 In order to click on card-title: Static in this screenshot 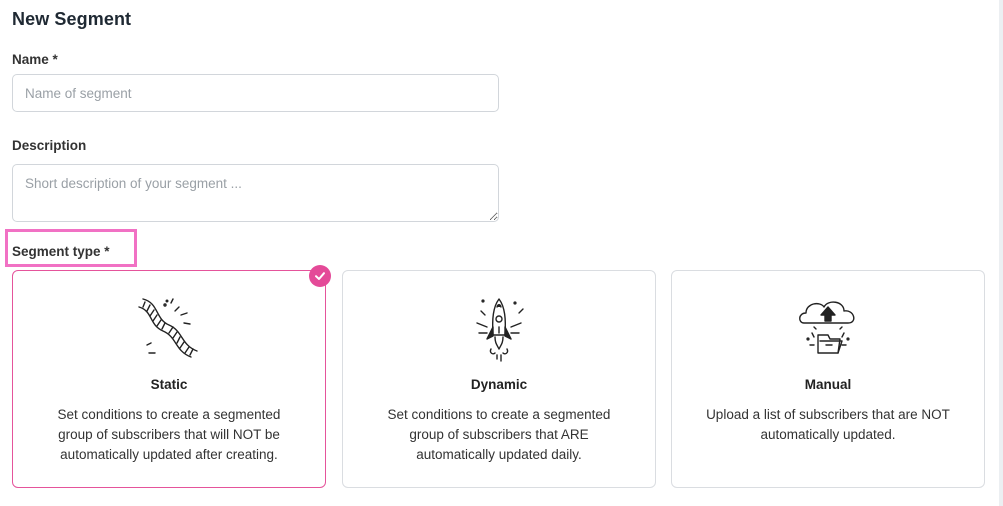, I will do `click(169, 384)`.